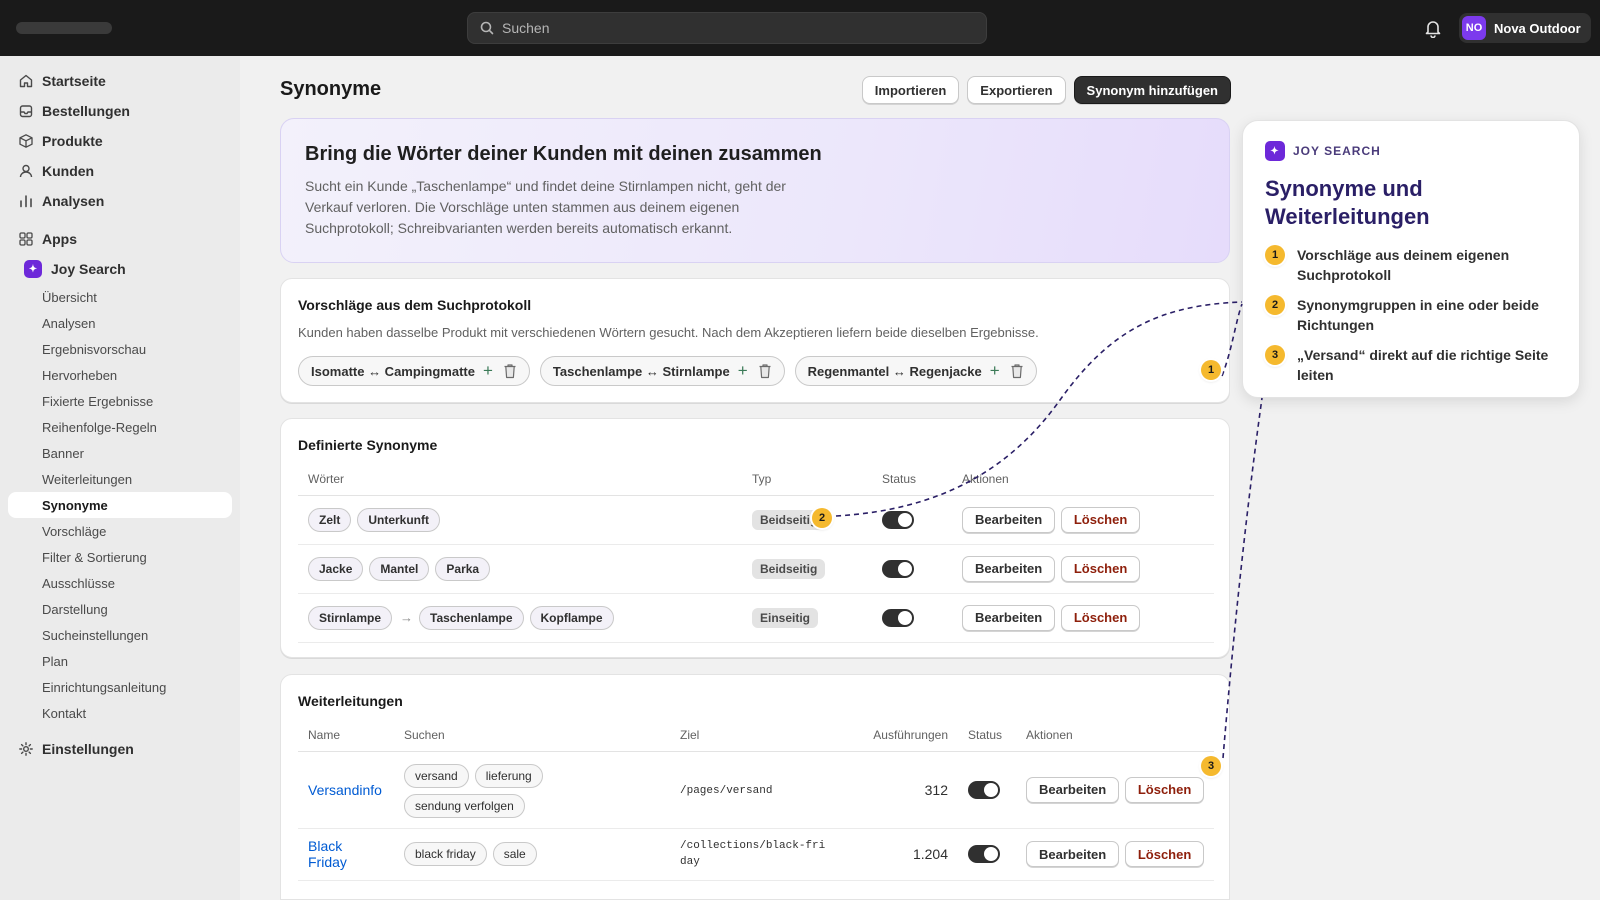 The width and height of the screenshot is (1600, 900). What do you see at coordinates (120, 635) in the screenshot?
I see `sidebar-subitem-sucheinstellungen: Sucheinstellungen` at bounding box center [120, 635].